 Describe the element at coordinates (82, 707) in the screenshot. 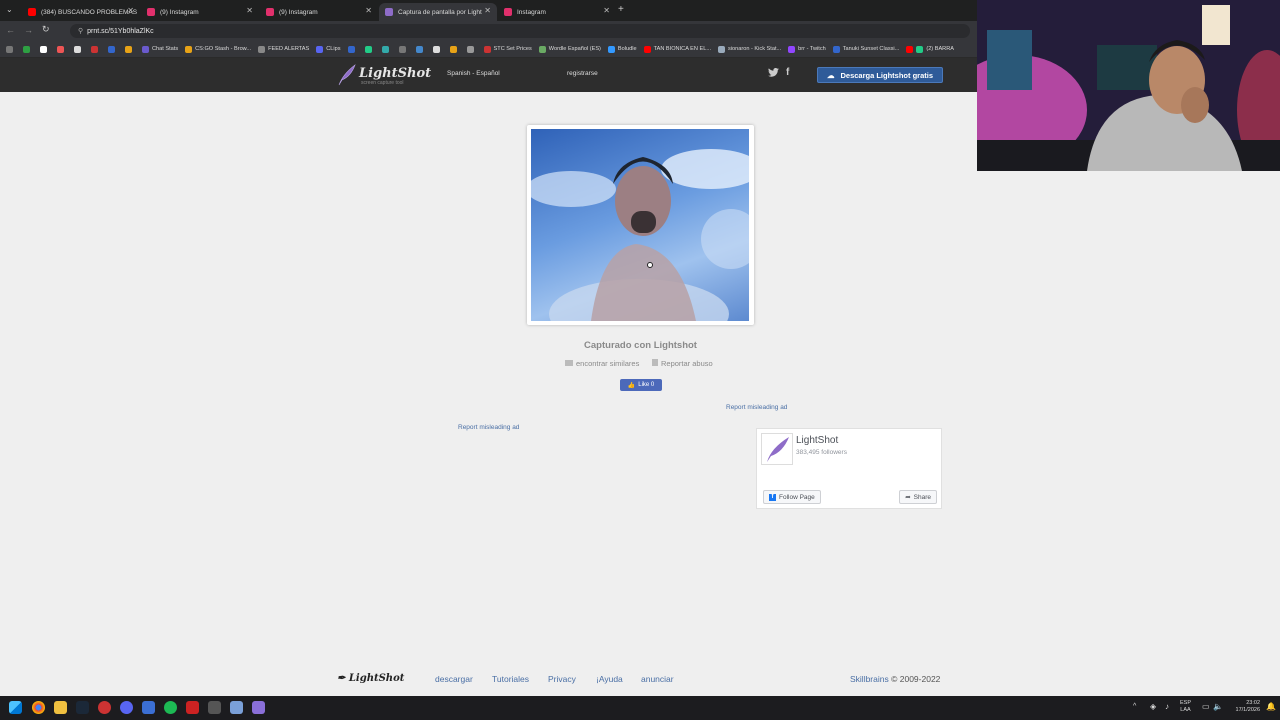

I see `steam-icon` at that location.